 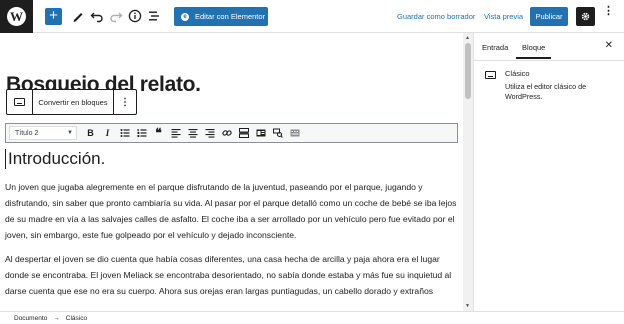 What do you see at coordinates (175, 133) in the screenshot?
I see `align-left-icon` at bounding box center [175, 133].